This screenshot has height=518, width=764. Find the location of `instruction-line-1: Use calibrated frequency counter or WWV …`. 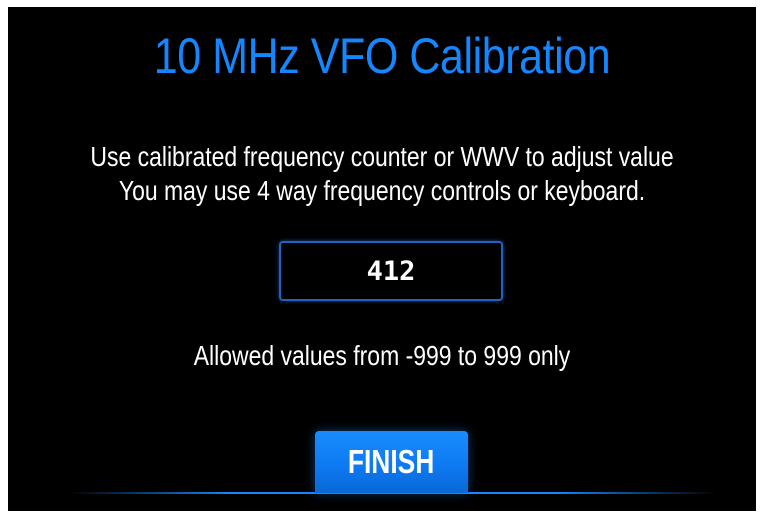

instruction-line-1: Use calibrated frequency counter or WWV … is located at coordinates (382, 156).